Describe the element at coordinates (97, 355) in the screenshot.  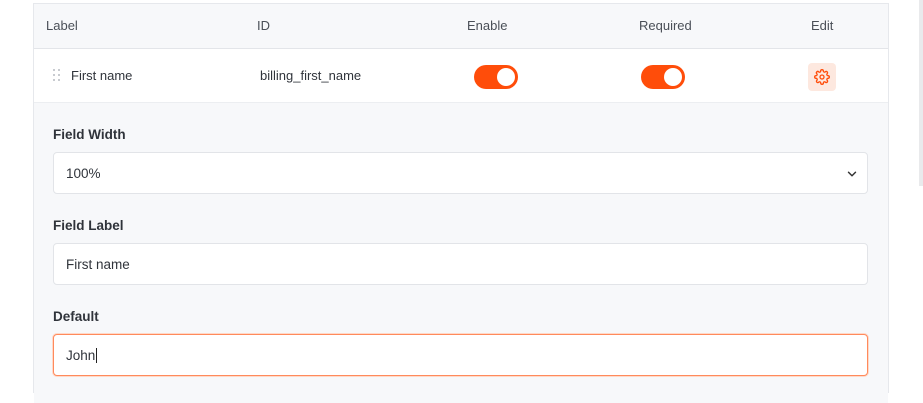
I see `text-caret` at that location.